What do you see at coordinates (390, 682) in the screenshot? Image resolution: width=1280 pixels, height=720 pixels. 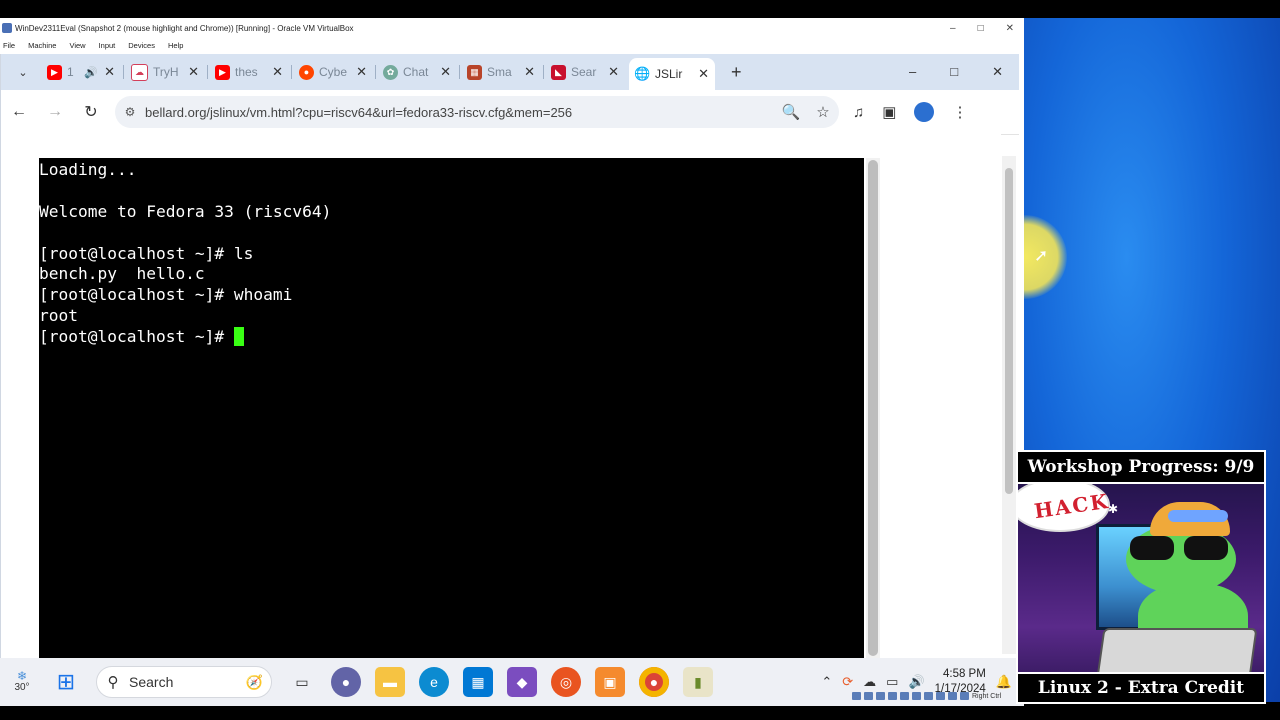 I see `file-explorer-icon: ▬` at bounding box center [390, 682].